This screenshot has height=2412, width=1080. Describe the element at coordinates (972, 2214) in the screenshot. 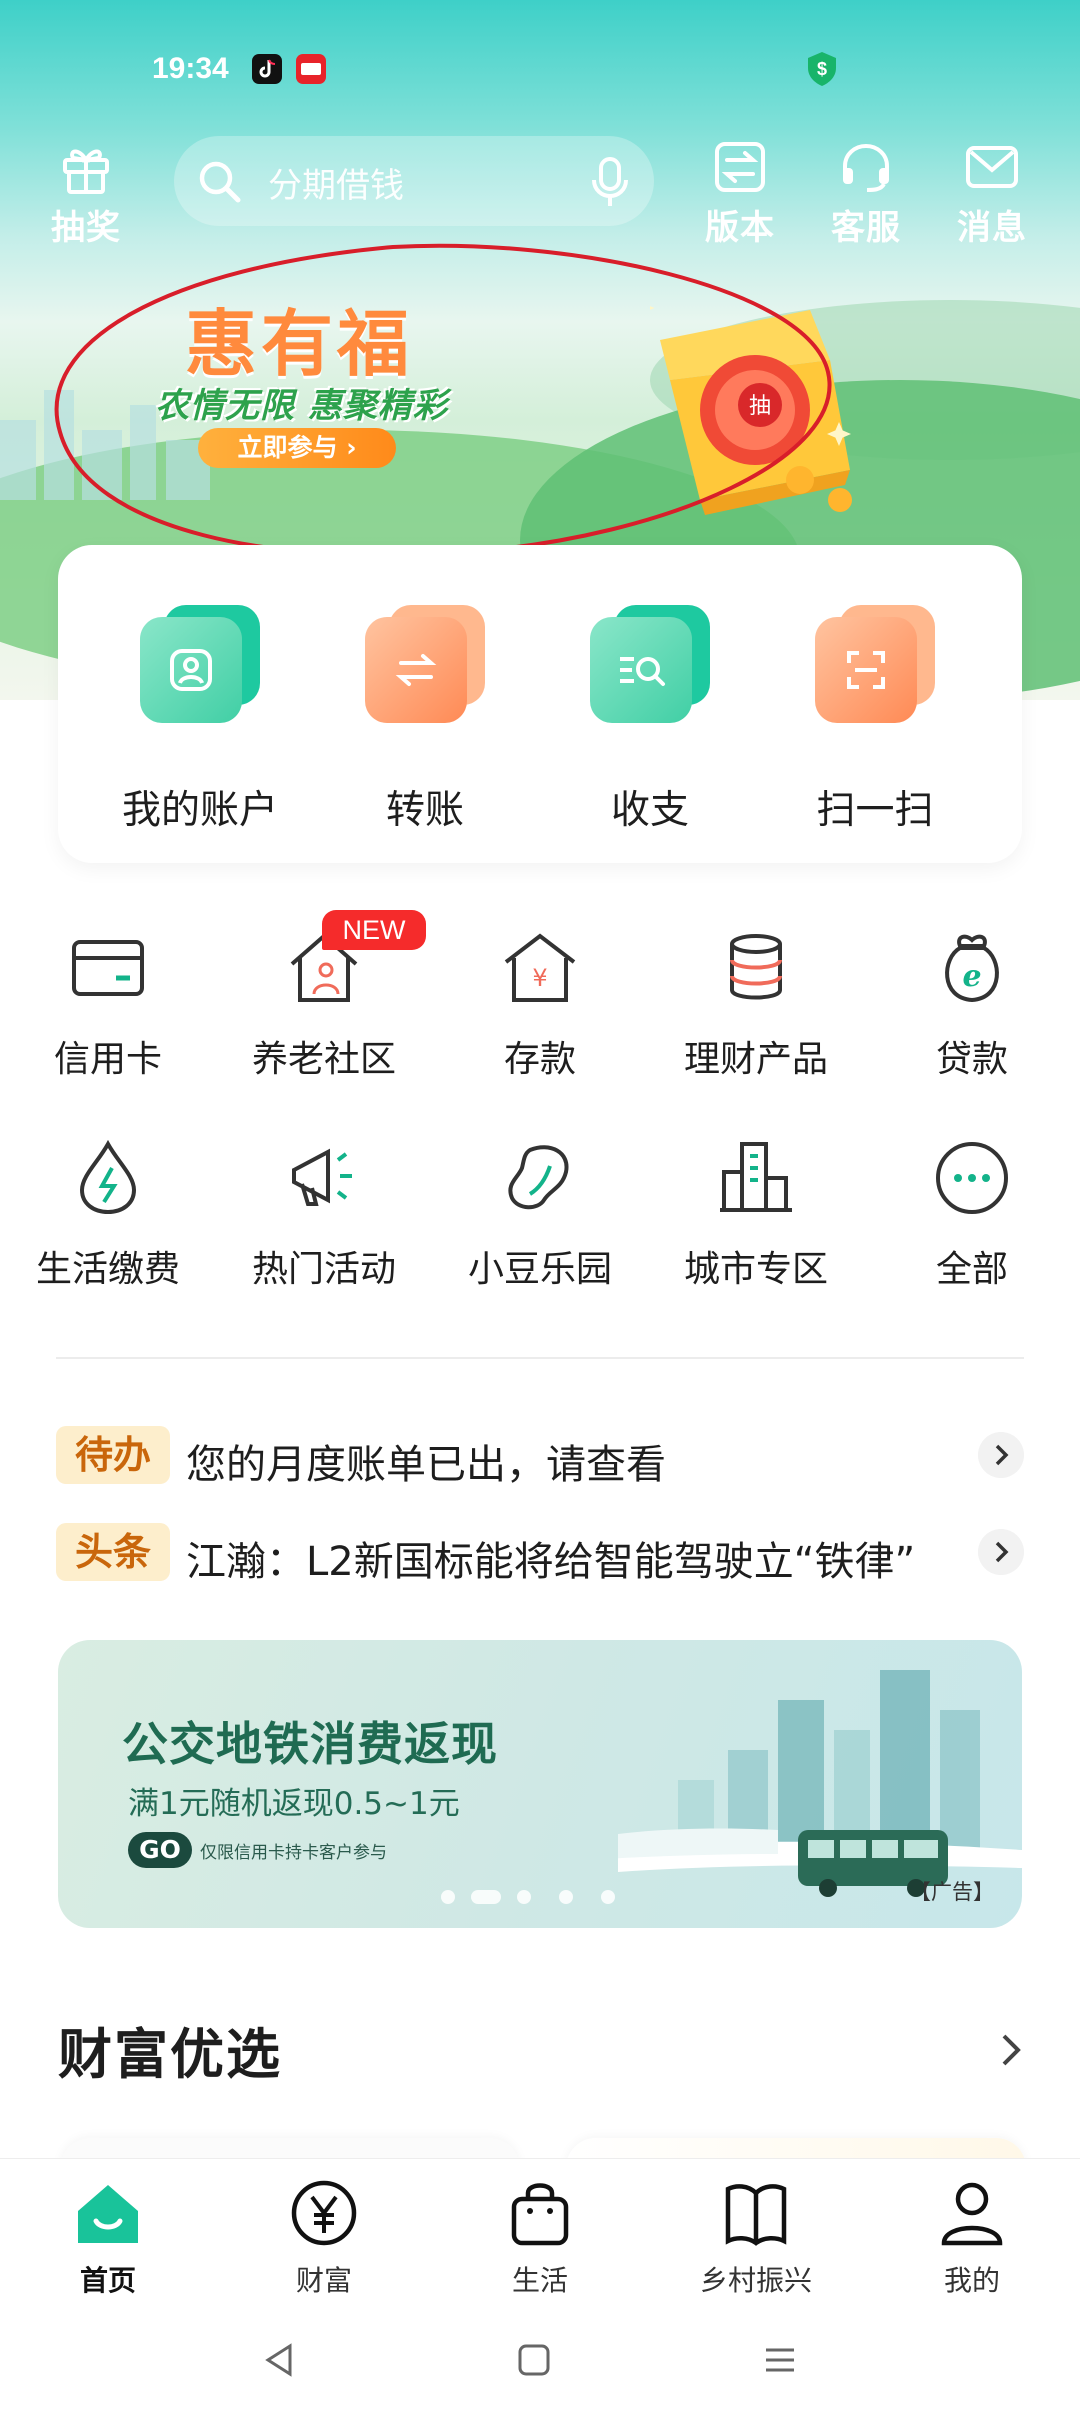

I see `person-icon` at that location.